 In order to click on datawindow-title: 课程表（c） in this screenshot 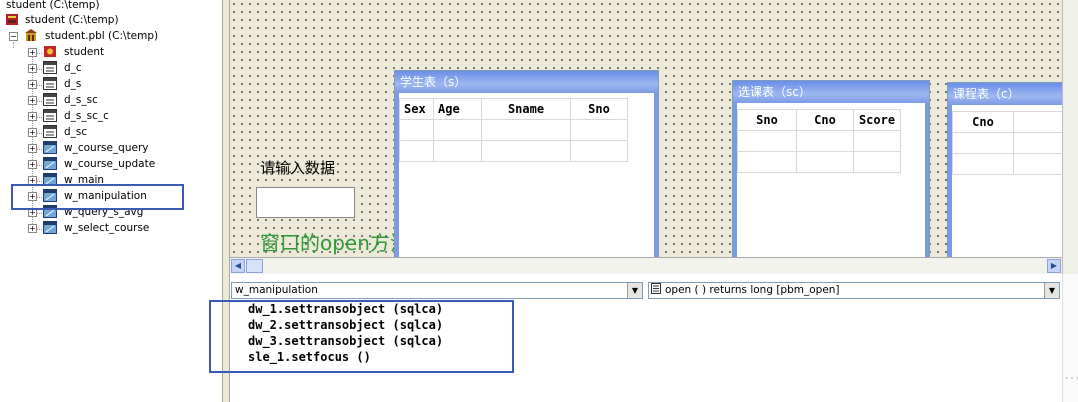, I will do `click(1005, 94)`.